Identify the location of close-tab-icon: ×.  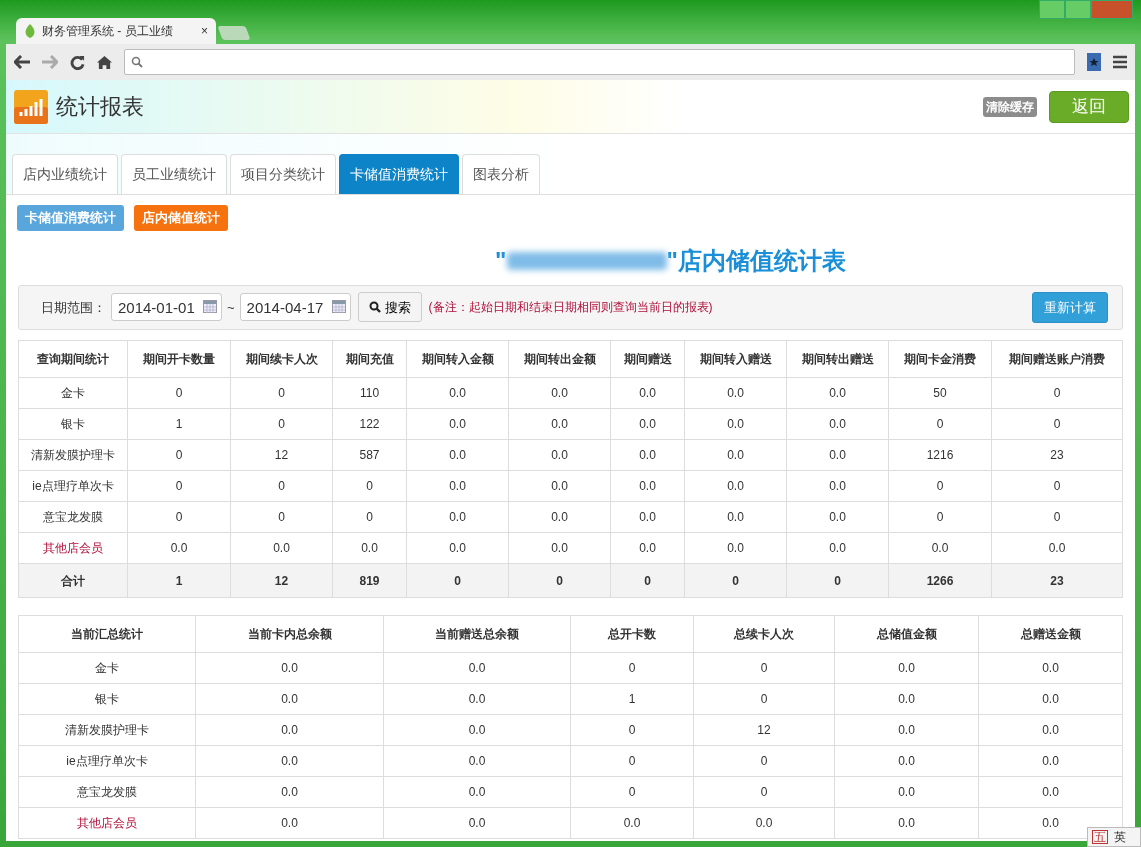
(204, 31).